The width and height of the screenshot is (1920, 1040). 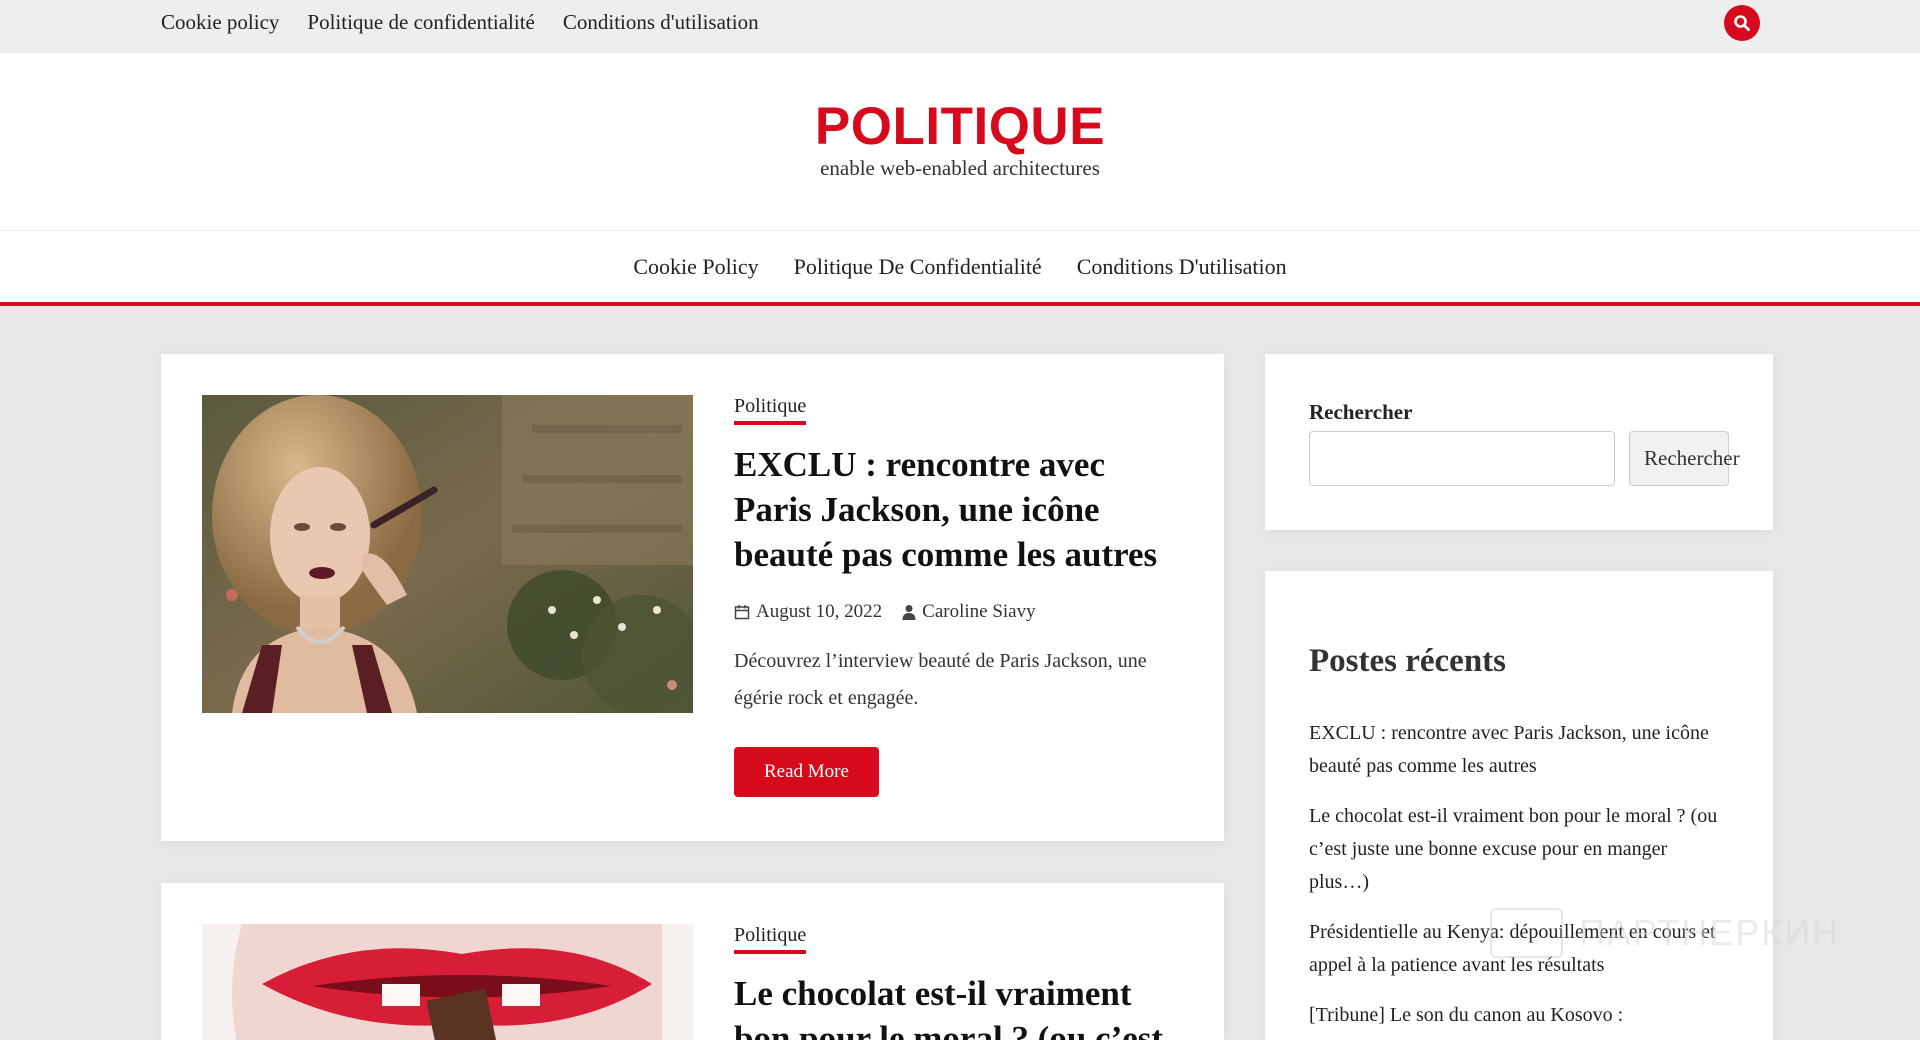 I want to click on recent-post-link: [Tribune] Le son du canon au Kosovo :, so click(x=1519, y=1015).